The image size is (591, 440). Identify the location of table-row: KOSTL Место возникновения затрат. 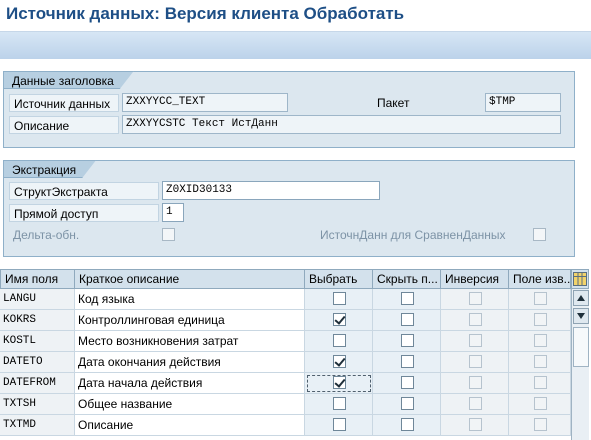
(285, 341).